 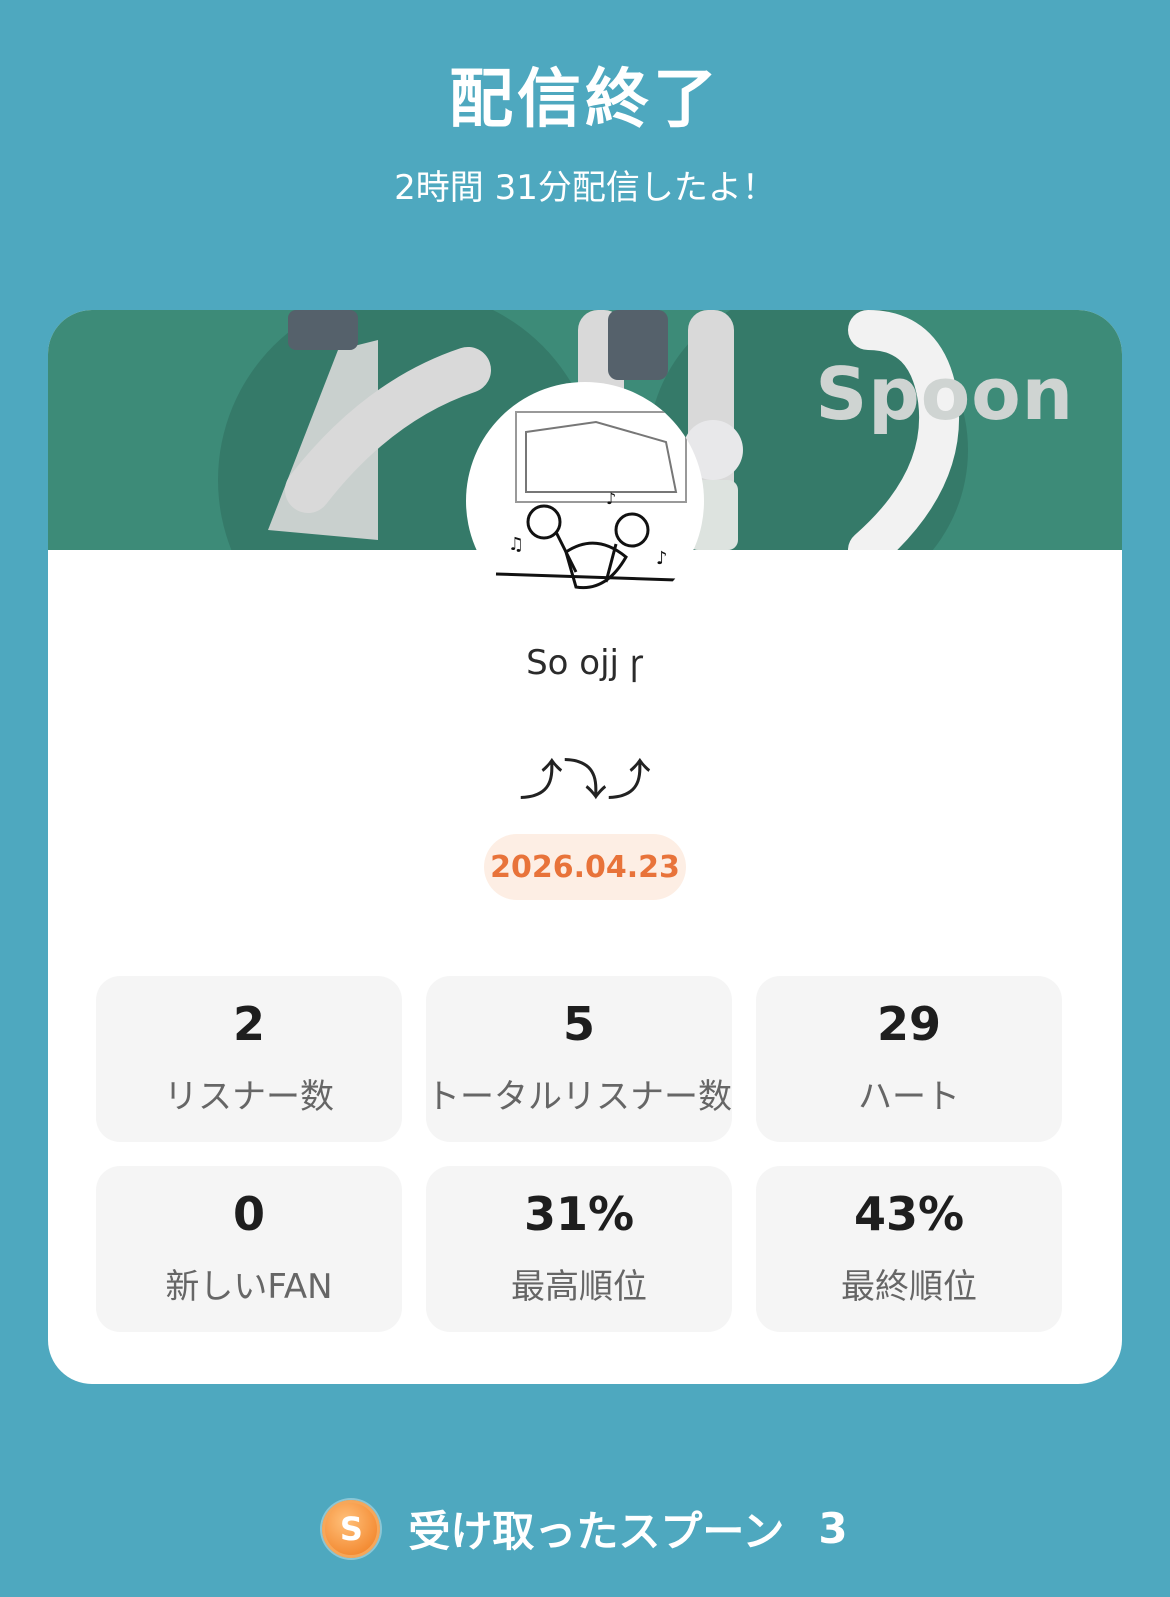 What do you see at coordinates (249, 1286) in the screenshot?
I see `stat-label: 新しいFAN` at bounding box center [249, 1286].